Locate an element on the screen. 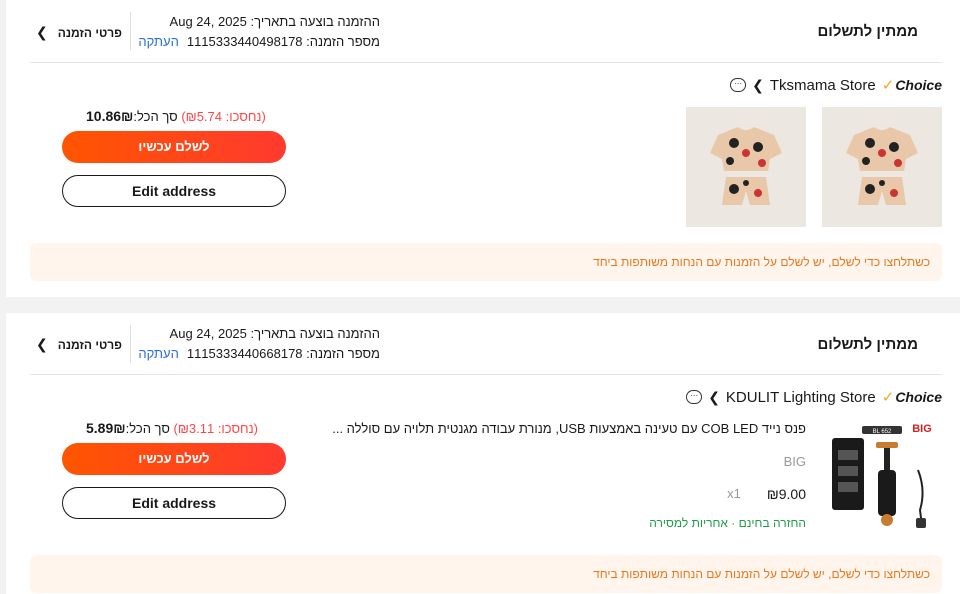 The width and height of the screenshot is (960, 594). product-price-row: ₪9.00 x1 is located at coordinates (766, 494).